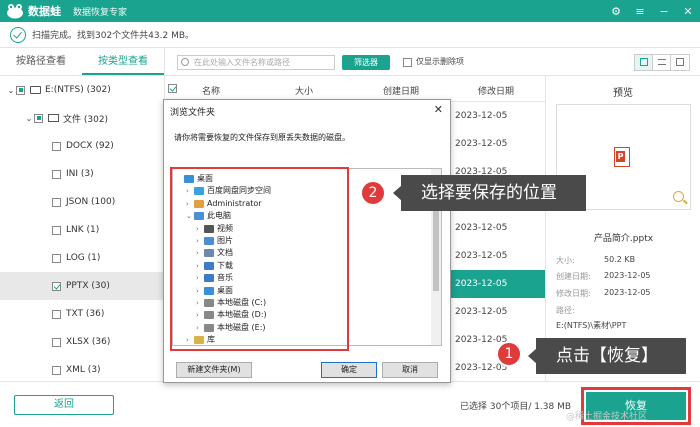  What do you see at coordinates (616, 11) in the screenshot?
I see `settings-icon: ⚙` at bounding box center [616, 11].